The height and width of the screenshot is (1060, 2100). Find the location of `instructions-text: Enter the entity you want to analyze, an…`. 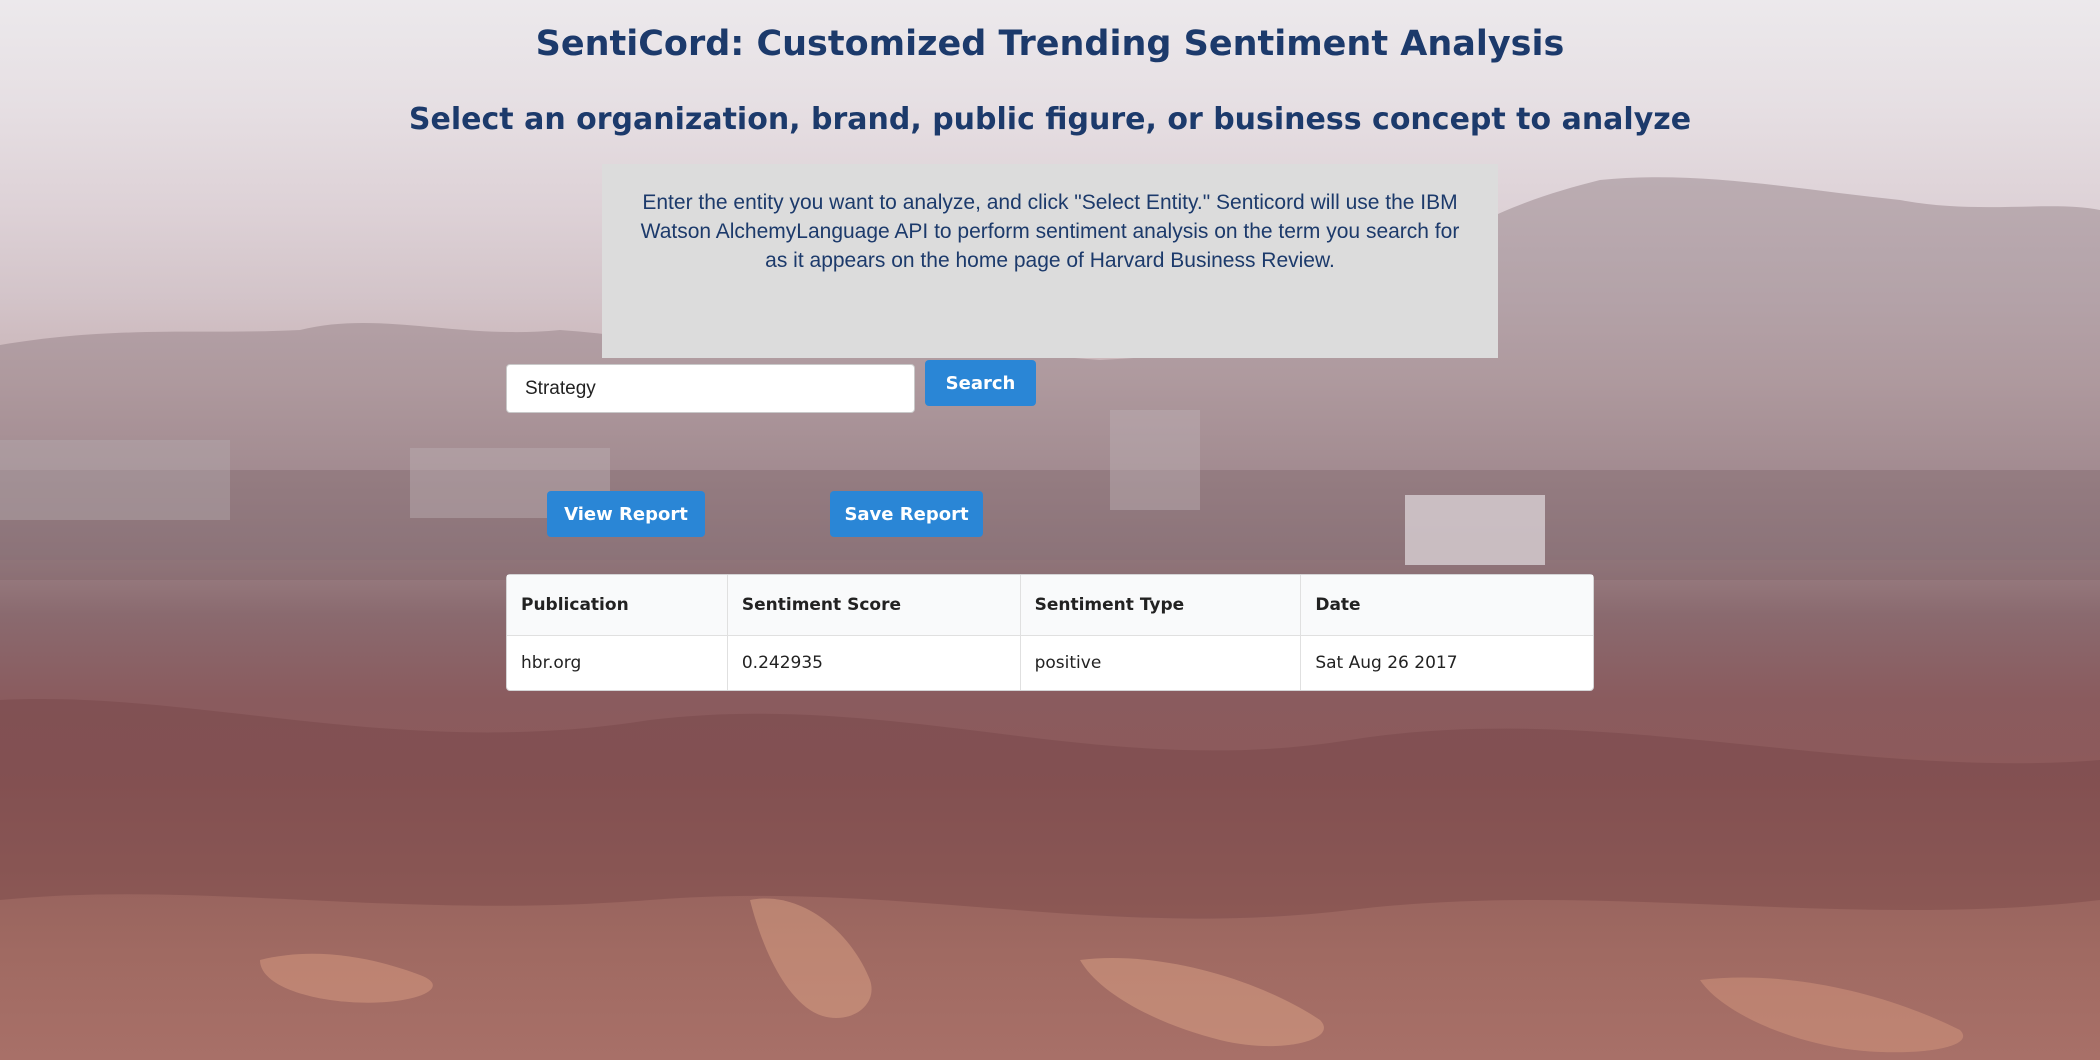

instructions-text: Enter the entity you want to analyze, an… is located at coordinates (1050, 231).